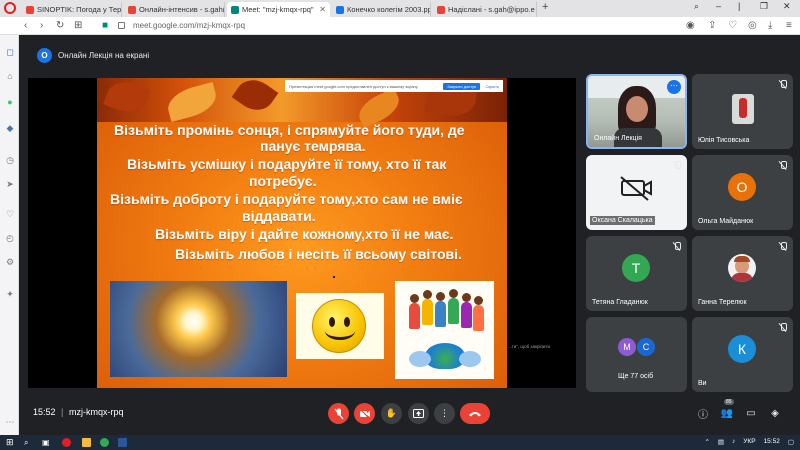  I want to click on participant-avatar: М, so click(627, 347).